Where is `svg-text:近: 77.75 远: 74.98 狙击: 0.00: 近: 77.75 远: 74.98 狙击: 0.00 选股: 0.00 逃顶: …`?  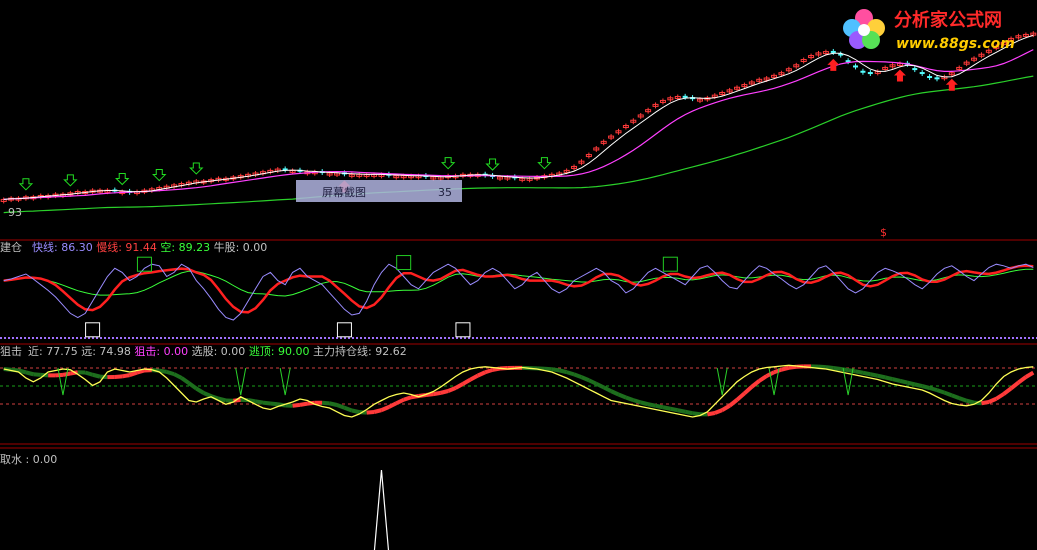 svg-text:近: 77.75 远: 74.98 狙击: 0.00: 近: 77.75 远: 74.98 狙击: 0.00 选股: 0.00 逃顶: … is located at coordinates (217, 351).